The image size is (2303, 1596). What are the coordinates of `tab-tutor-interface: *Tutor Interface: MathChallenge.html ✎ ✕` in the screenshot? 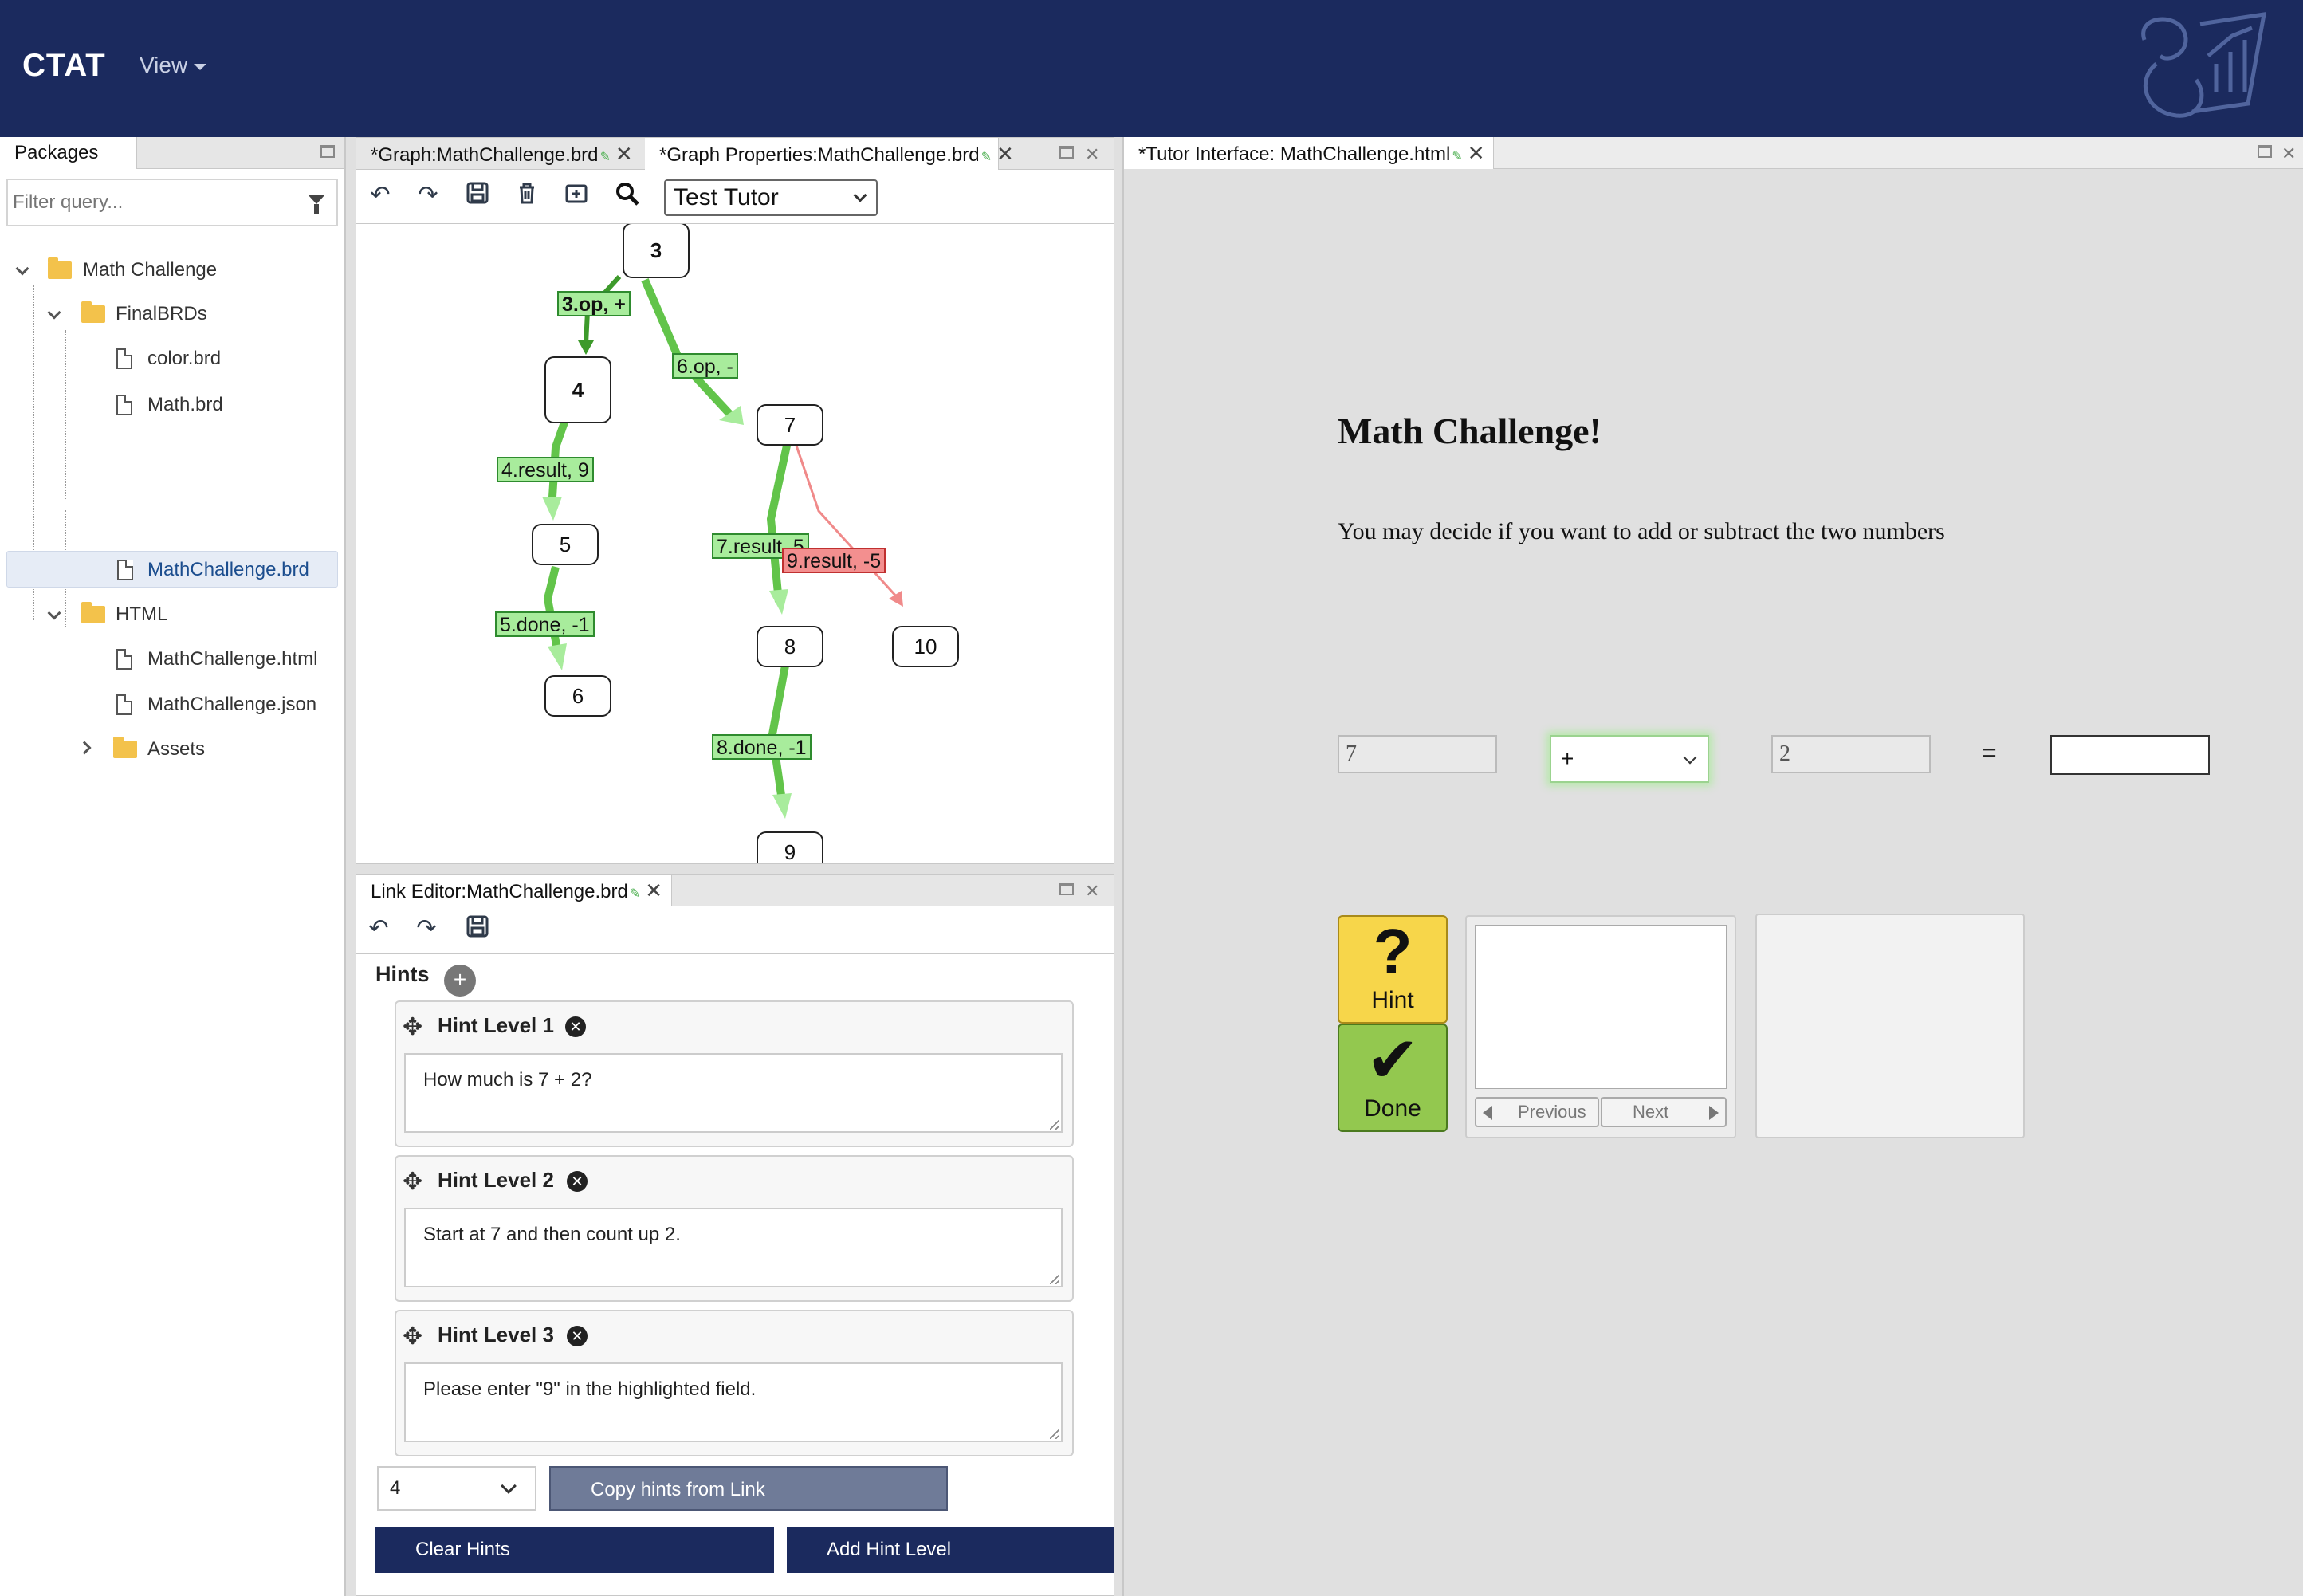 It's located at (1309, 153).